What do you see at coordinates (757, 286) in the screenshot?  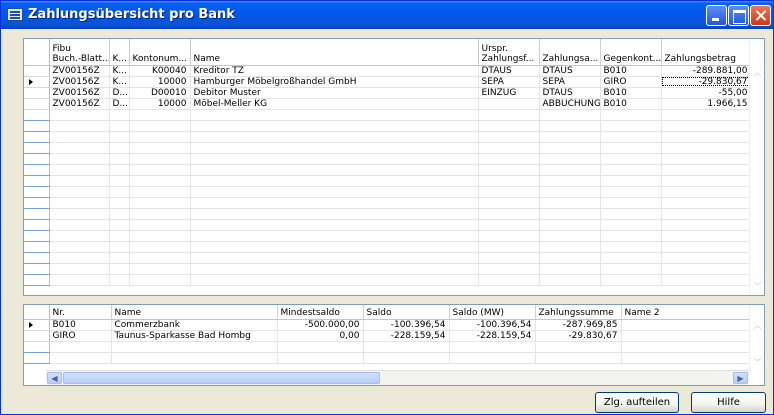 I see `scroll-down-icon: ﹀` at bounding box center [757, 286].